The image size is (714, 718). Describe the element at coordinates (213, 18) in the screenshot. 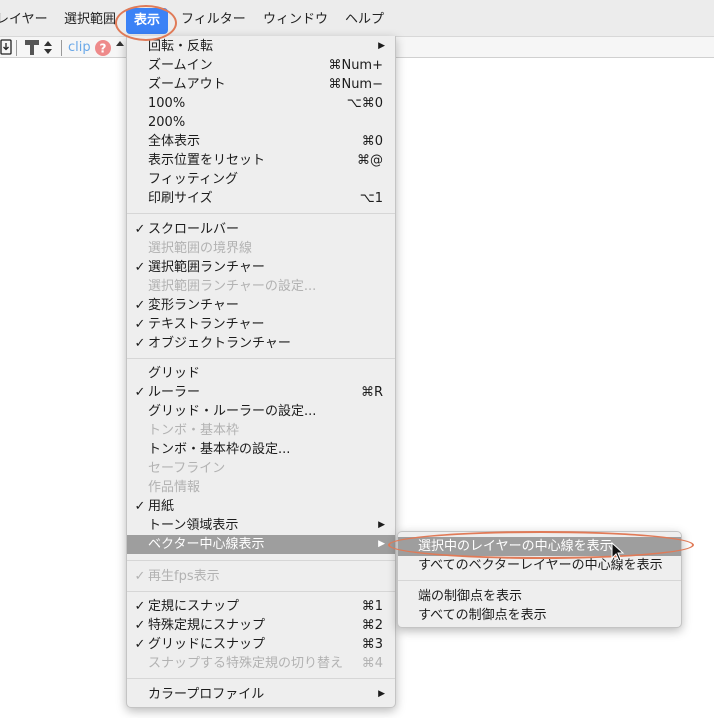

I see `menu-filter: フィルター` at that location.